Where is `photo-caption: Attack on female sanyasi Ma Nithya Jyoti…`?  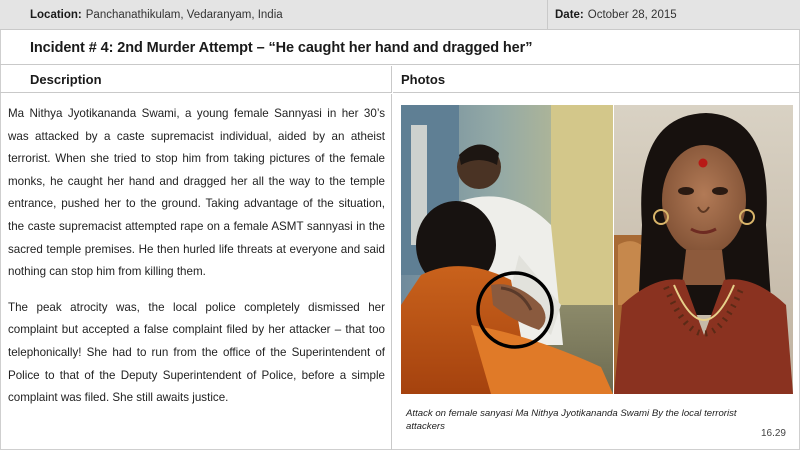 photo-caption: Attack on female sanyasi Ma Nithya Jyoti… is located at coordinates (571, 420).